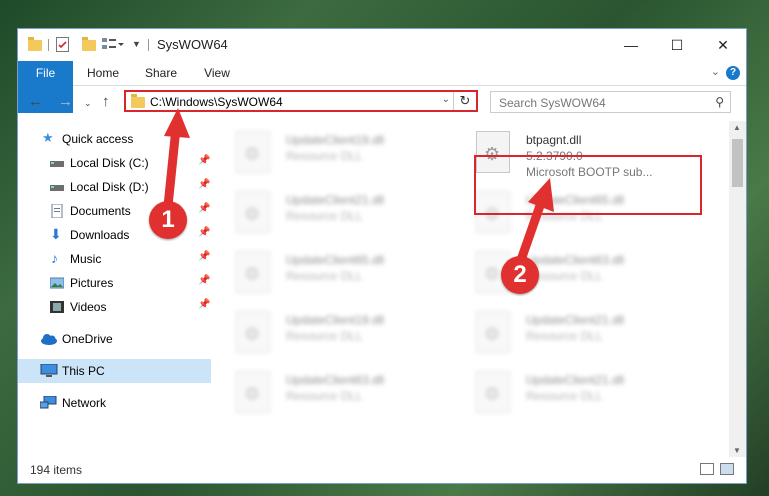 The height and width of the screenshot is (496, 769). Describe the element at coordinates (114, 187) in the screenshot. I see `sidebar-item-local-disk-d: Local Disk (D:) 📌` at that location.